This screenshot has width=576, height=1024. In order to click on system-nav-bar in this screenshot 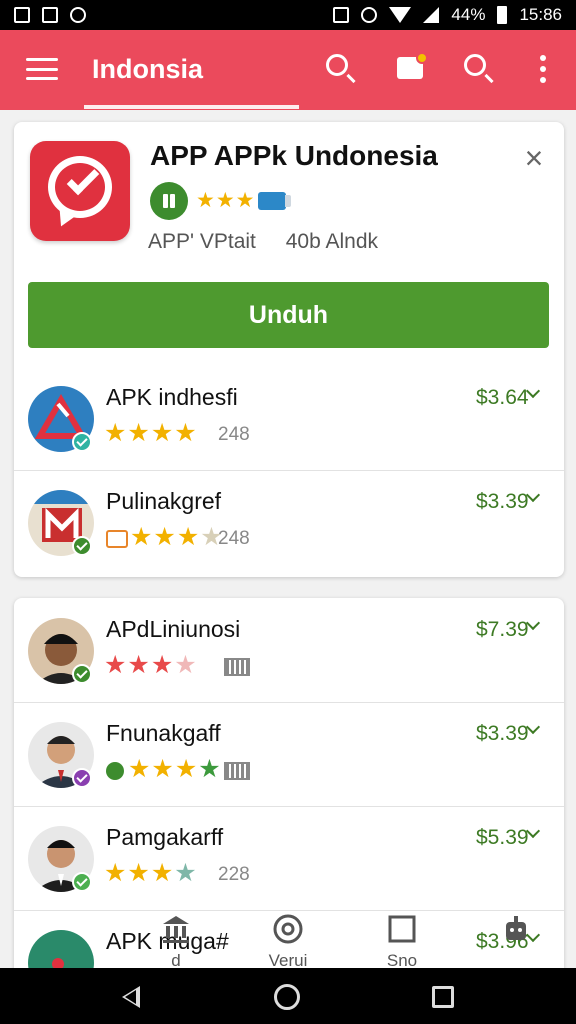, I will do `click(288, 996)`.